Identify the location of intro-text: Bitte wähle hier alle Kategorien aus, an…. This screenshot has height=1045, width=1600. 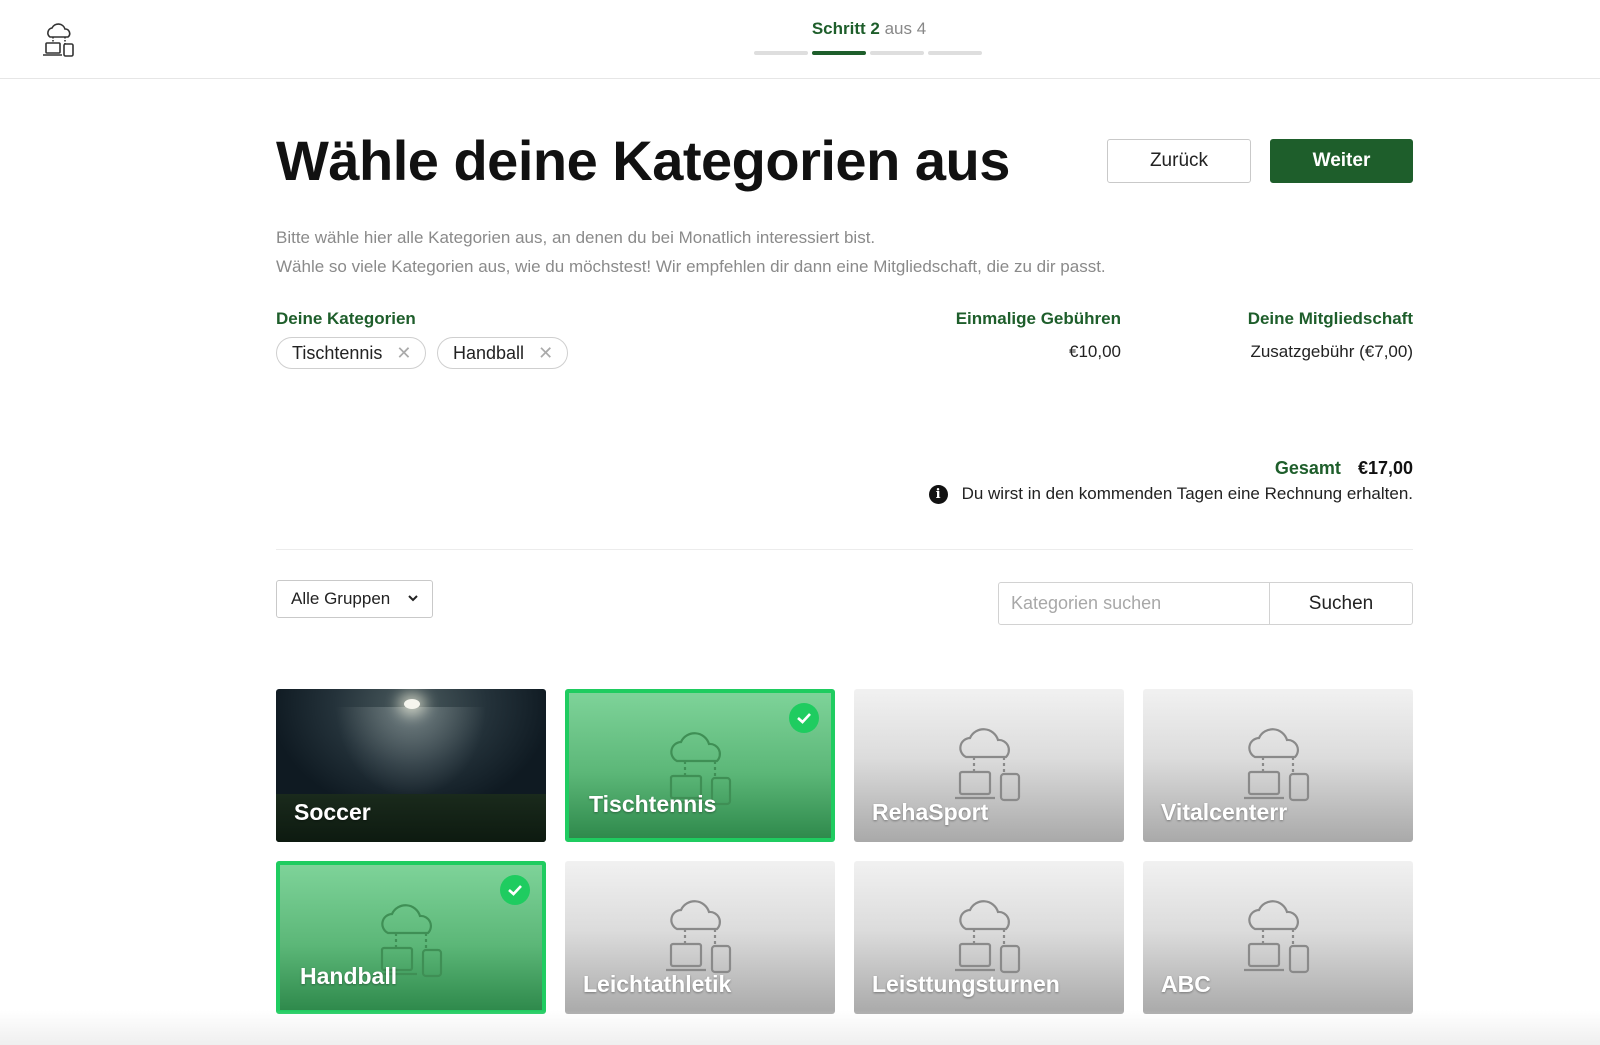
(691, 252).